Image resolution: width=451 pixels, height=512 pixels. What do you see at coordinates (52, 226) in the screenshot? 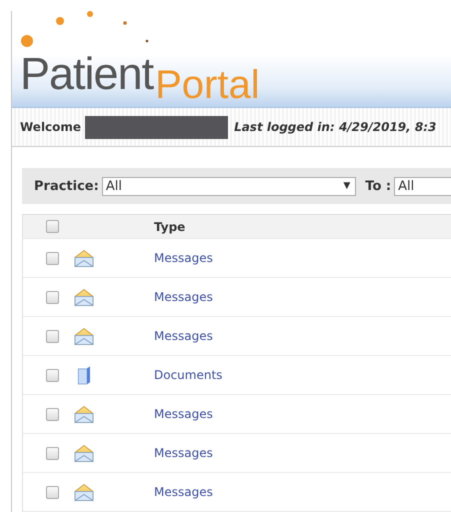
I see `select-all-checkbox` at bounding box center [52, 226].